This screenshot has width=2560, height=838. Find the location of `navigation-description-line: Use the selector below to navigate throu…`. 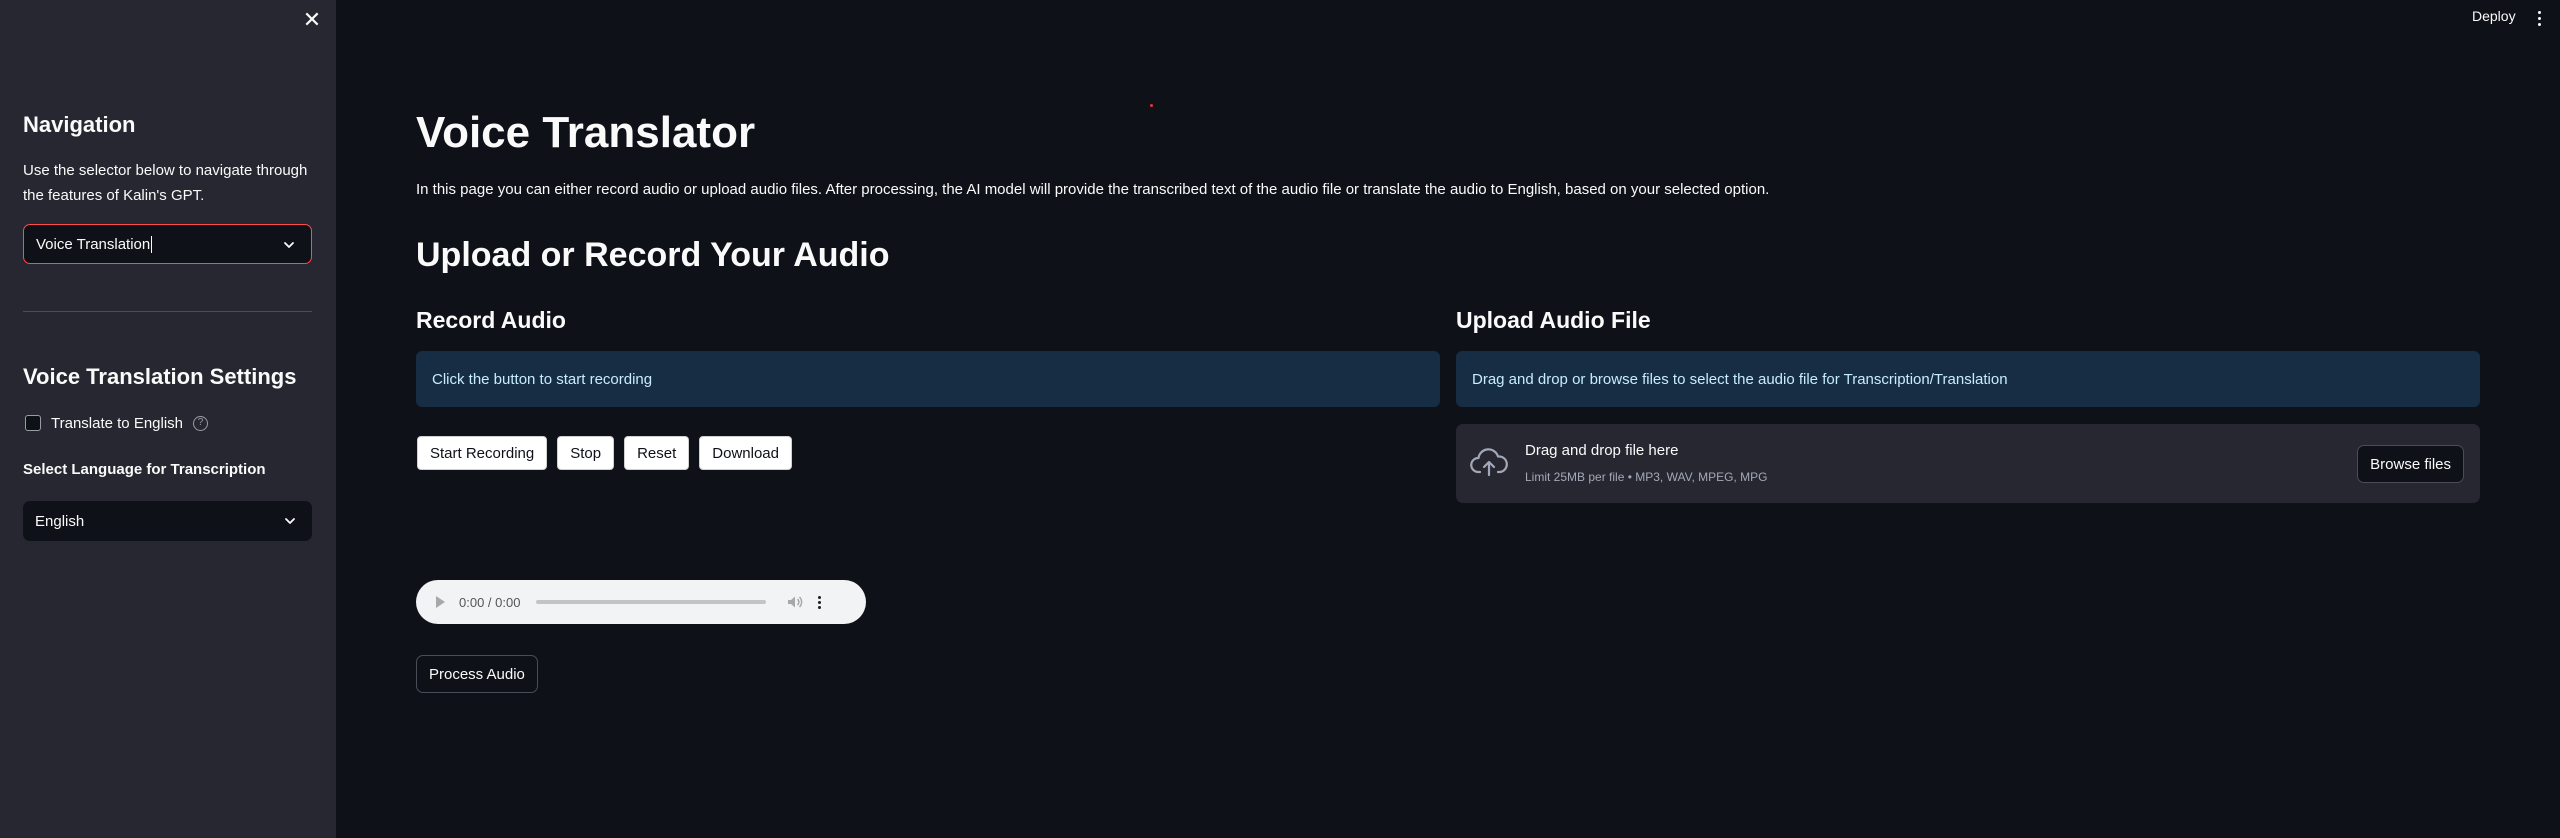

navigation-description-line: Use the selector below to navigate throu… is located at coordinates (165, 170).